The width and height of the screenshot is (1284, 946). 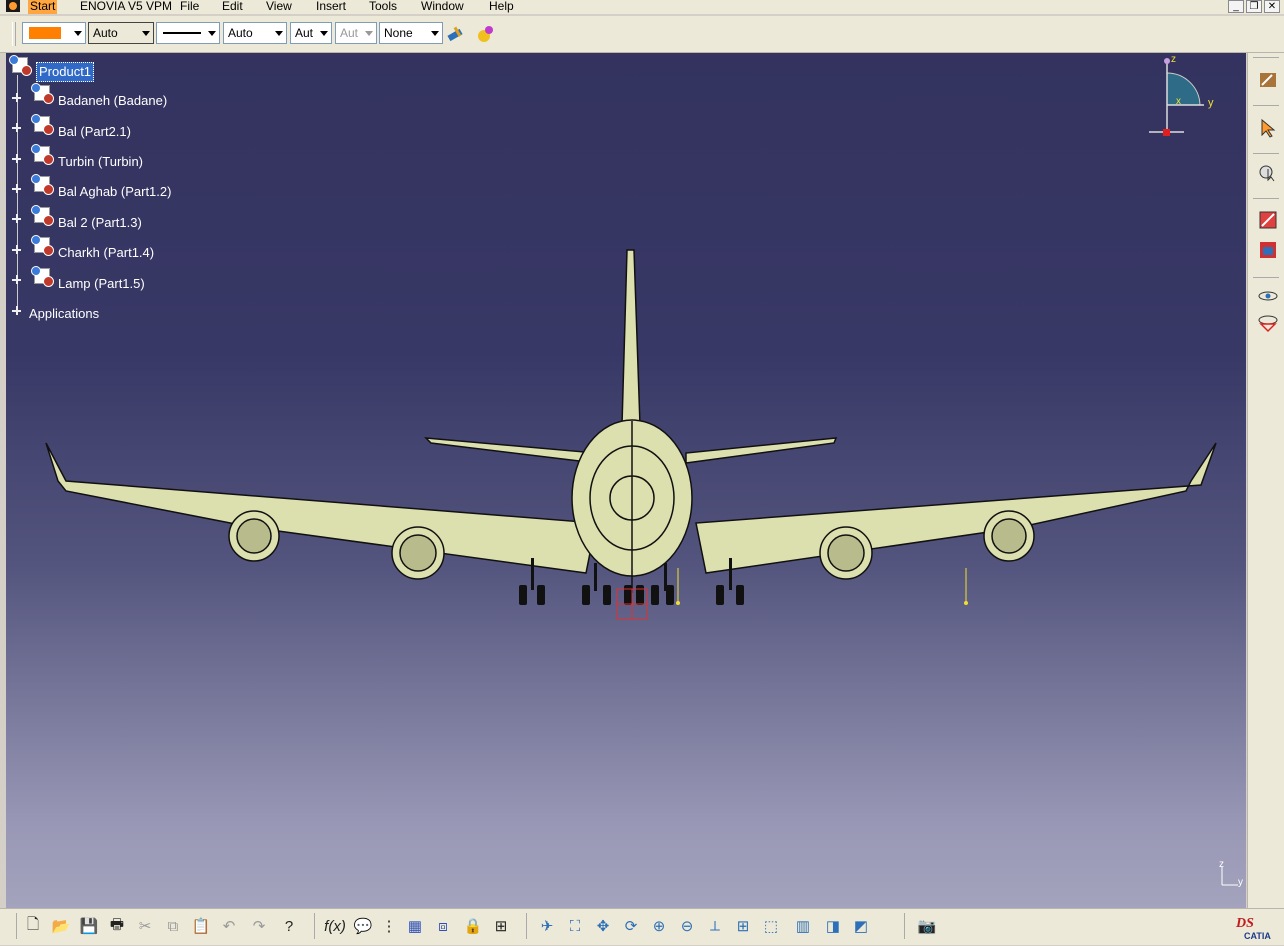 I want to click on product-icon, so click(x=20, y=65).